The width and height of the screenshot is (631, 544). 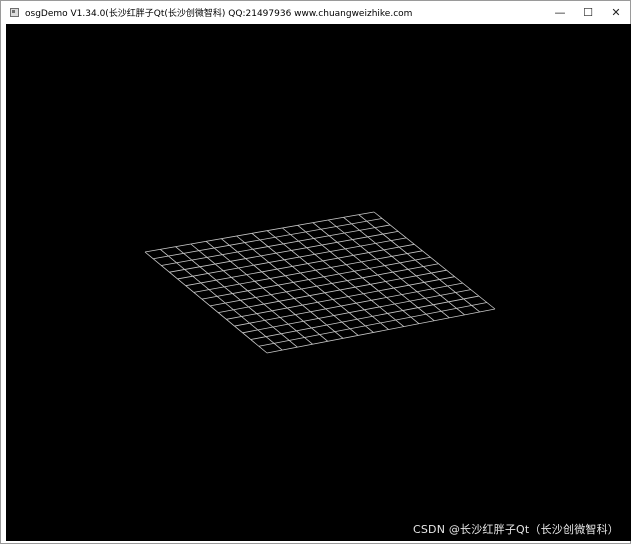 I want to click on close-icon: ✕, so click(x=616, y=12).